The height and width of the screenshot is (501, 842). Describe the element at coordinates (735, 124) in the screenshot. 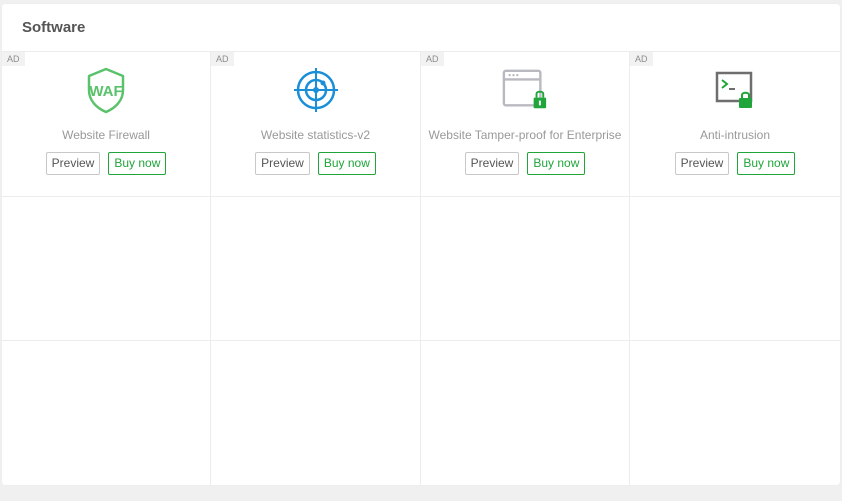

I see `product-card-anti-intrusion: AD Anti-intrusion Preview Buy now` at that location.